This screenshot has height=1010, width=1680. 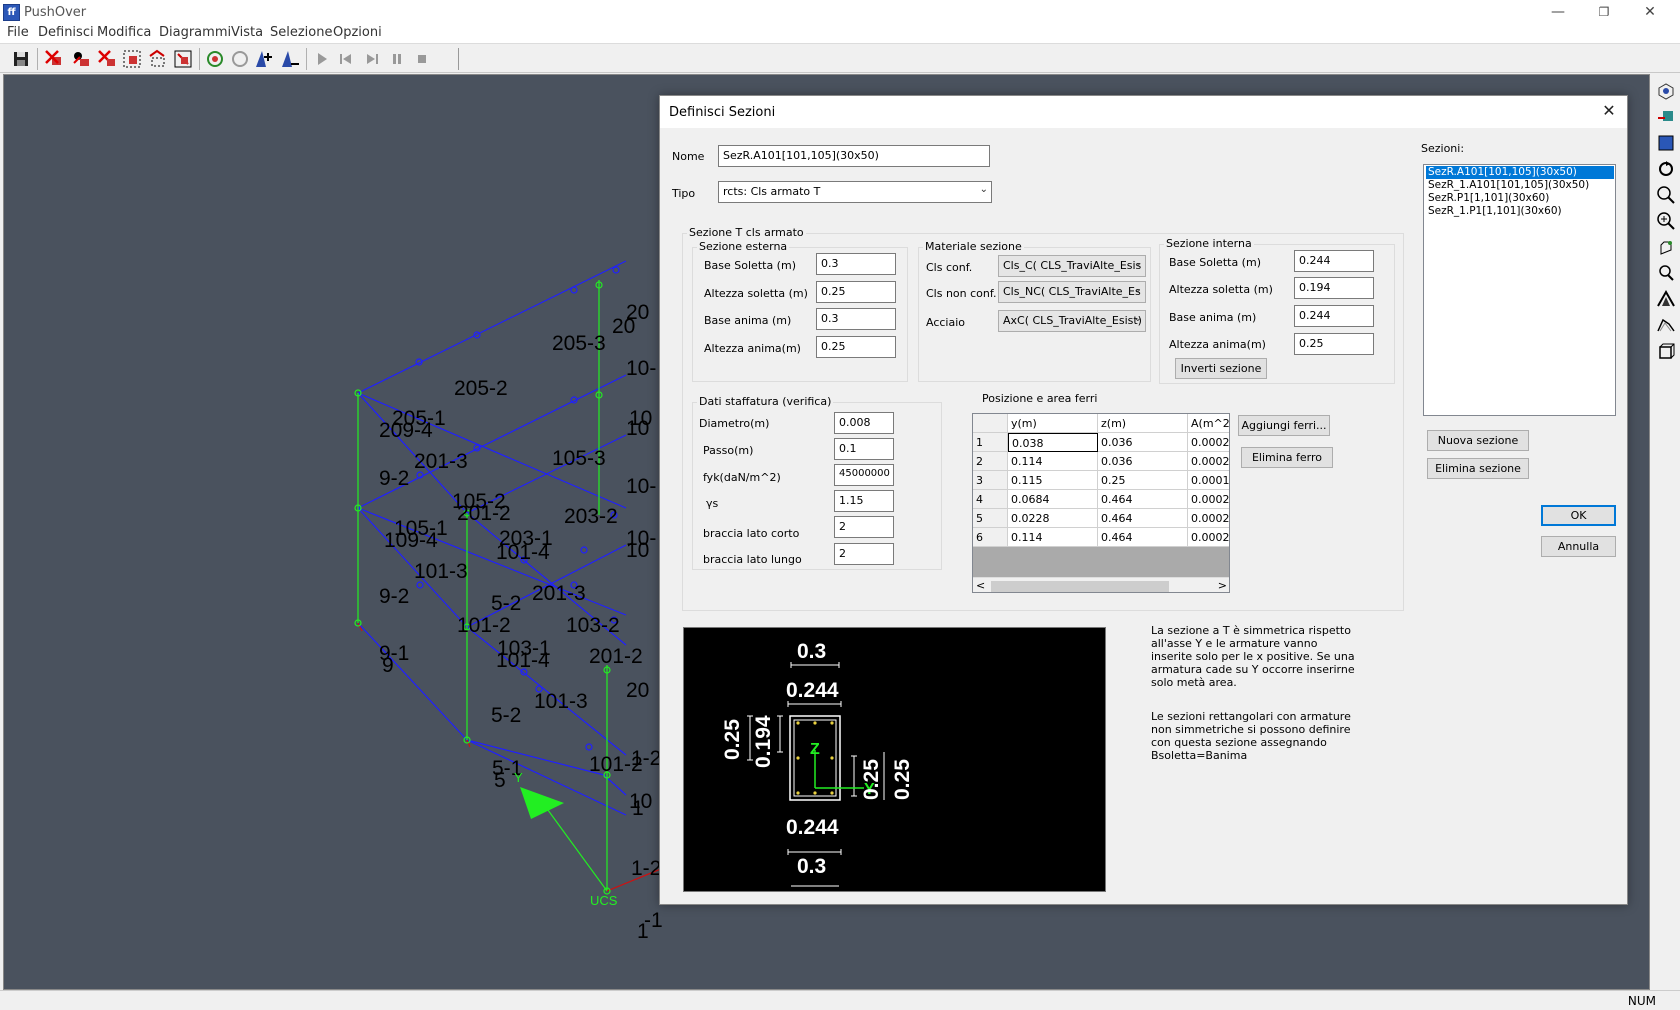 What do you see at coordinates (422, 59) in the screenshot?
I see `stop-icon` at bounding box center [422, 59].